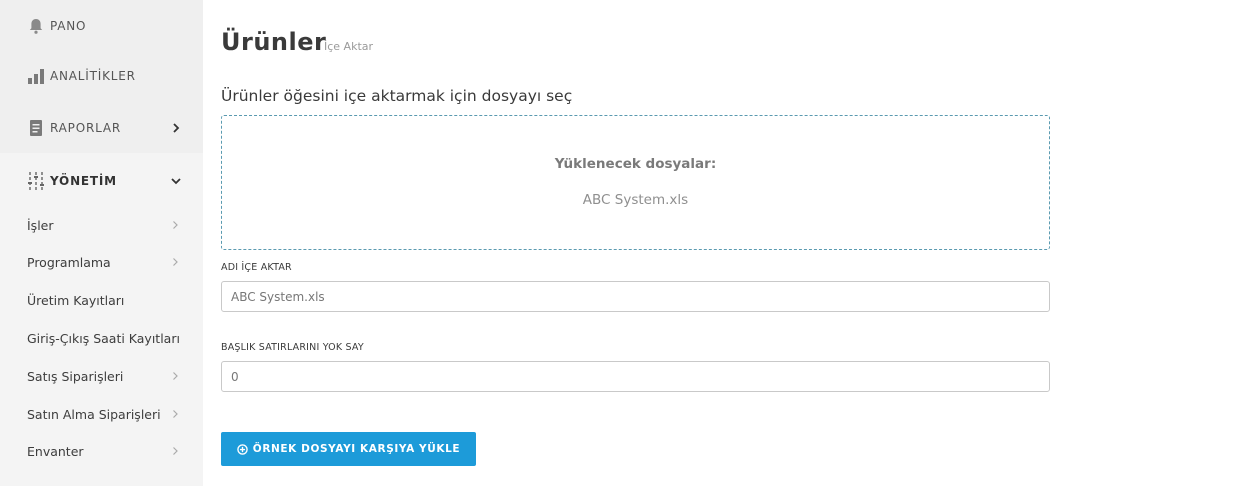 Image resolution: width=1239 pixels, height=486 pixels. Describe the element at coordinates (83, 181) in the screenshot. I see `nav-label: YÖNETİM` at that location.